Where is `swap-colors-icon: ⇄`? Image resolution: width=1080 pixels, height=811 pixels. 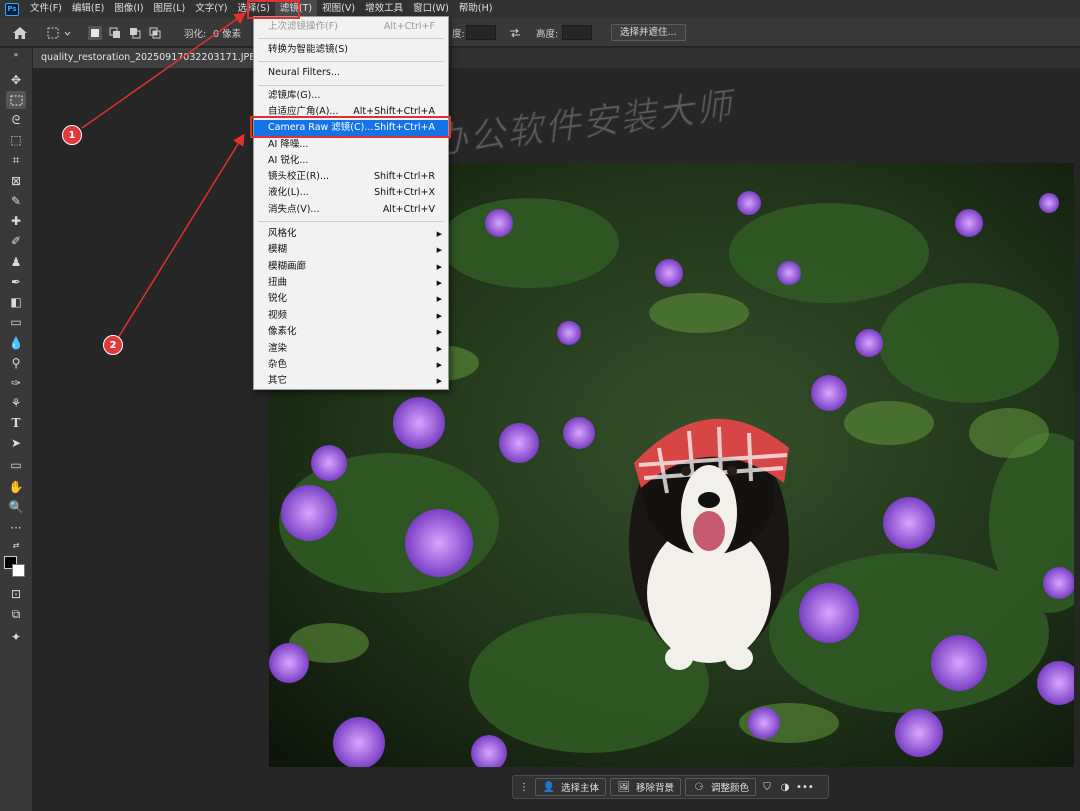 swap-colors-icon: ⇄ is located at coordinates (16, 545).